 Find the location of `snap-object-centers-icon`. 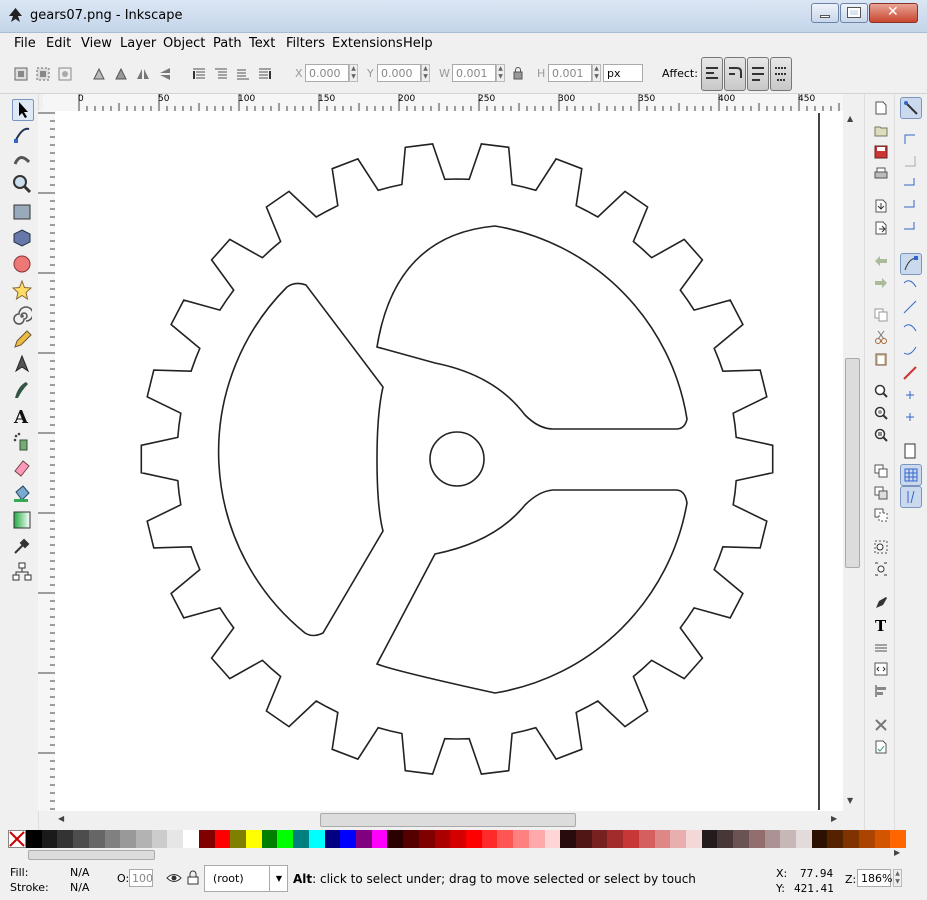

snap-object-centers-icon is located at coordinates (910, 395).